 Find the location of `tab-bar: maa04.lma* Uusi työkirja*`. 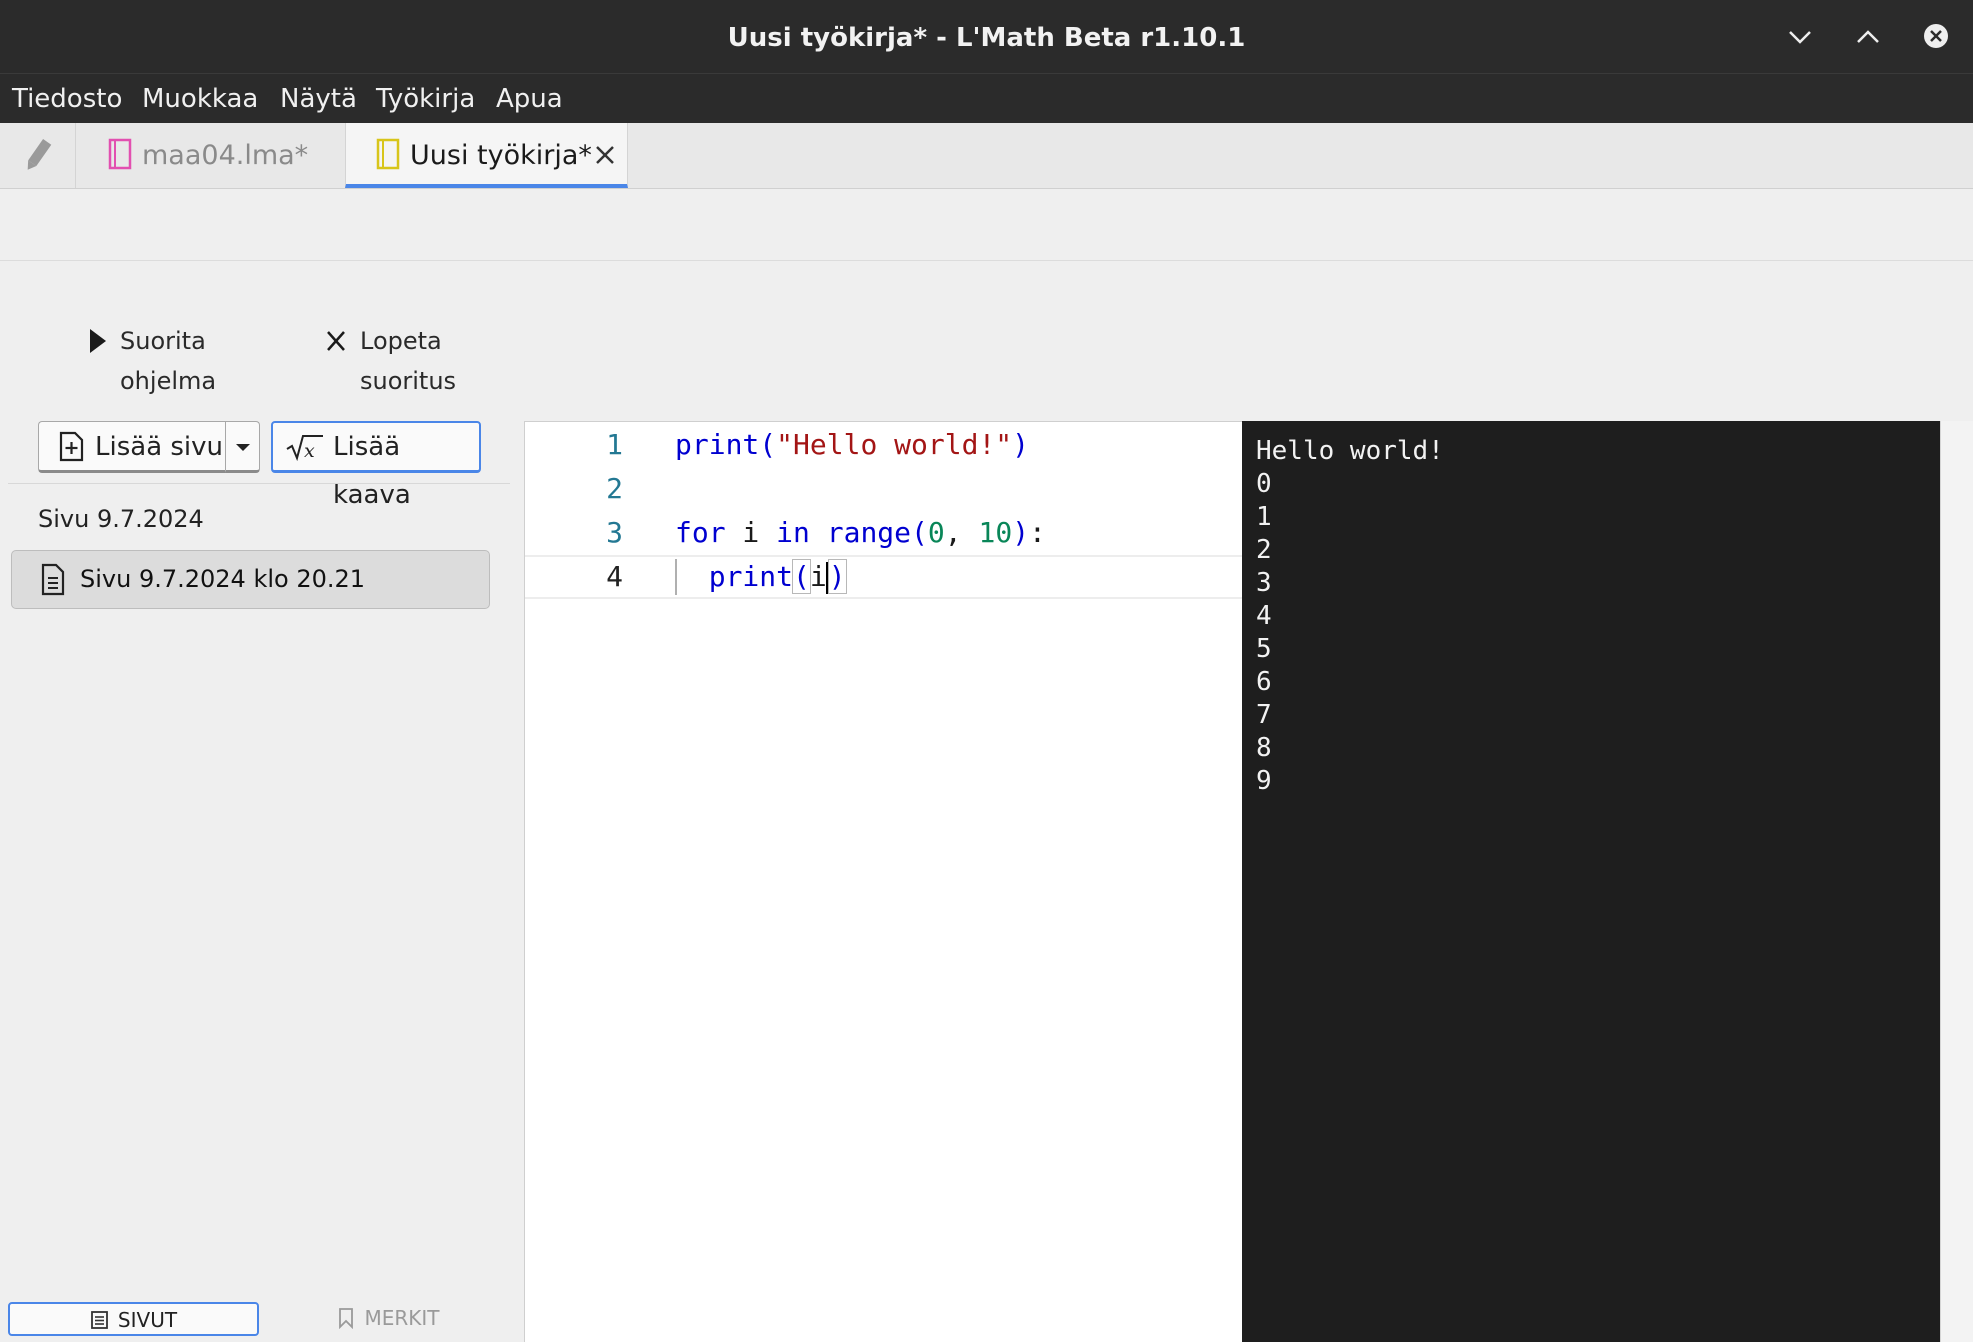

tab-bar: maa04.lma* Uusi työkirja* is located at coordinates (986, 156).